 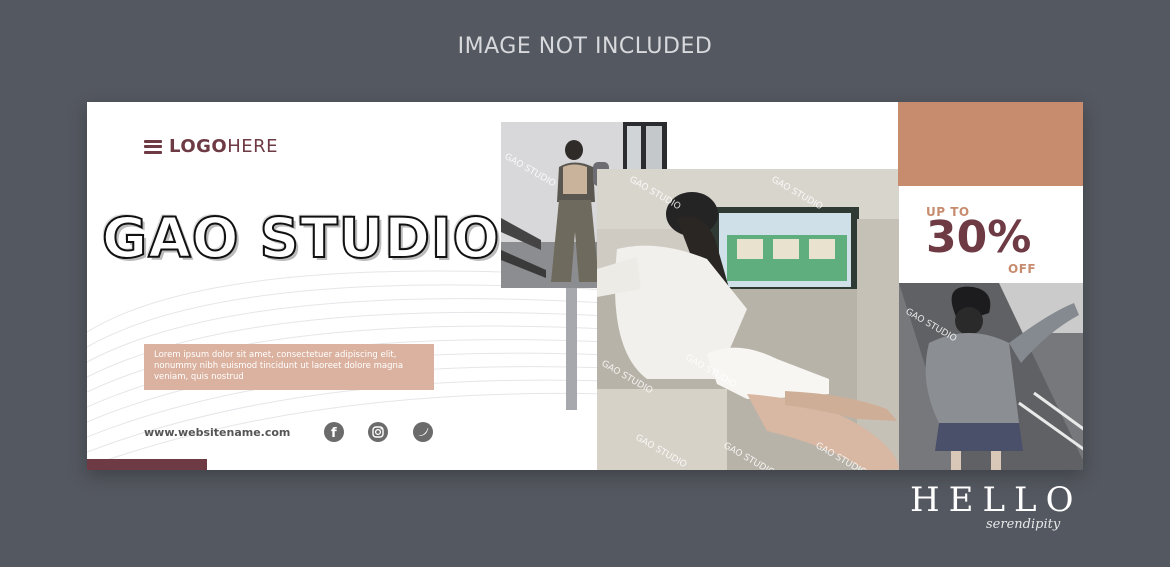 I want to click on logo-text-light: HERE, so click(x=253, y=146).